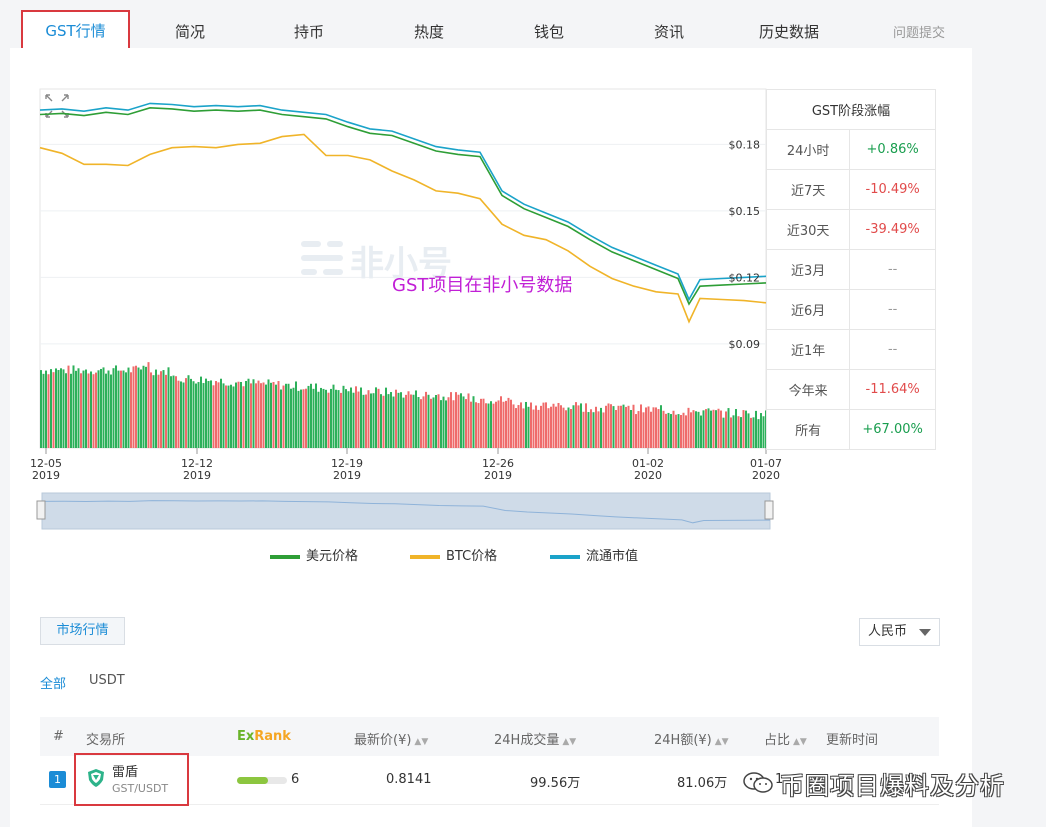 Image resolution: width=1046 pixels, height=827 pixels. What do you see at coordinates (53, 682) in the screenshot?
I see `filter-all: 全部` at bounding box center [53, 682].